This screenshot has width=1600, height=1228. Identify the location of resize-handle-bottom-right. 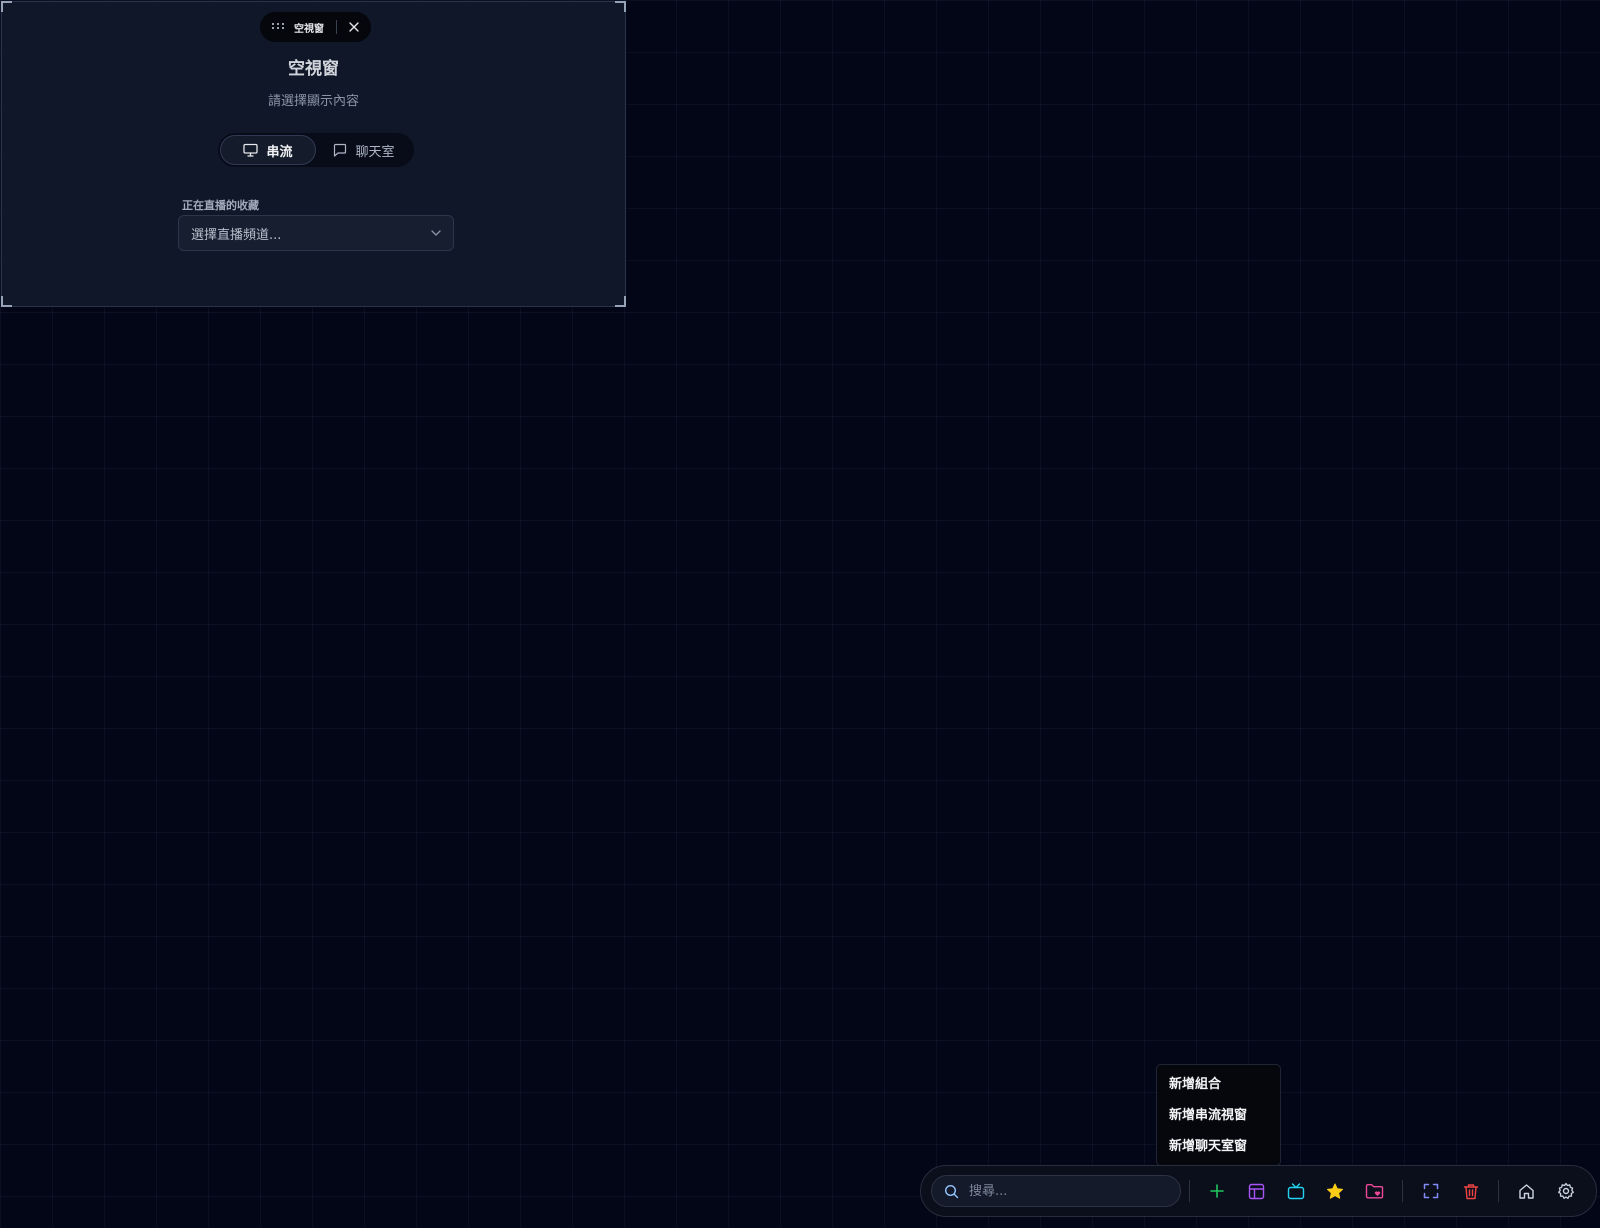
(620, 301).